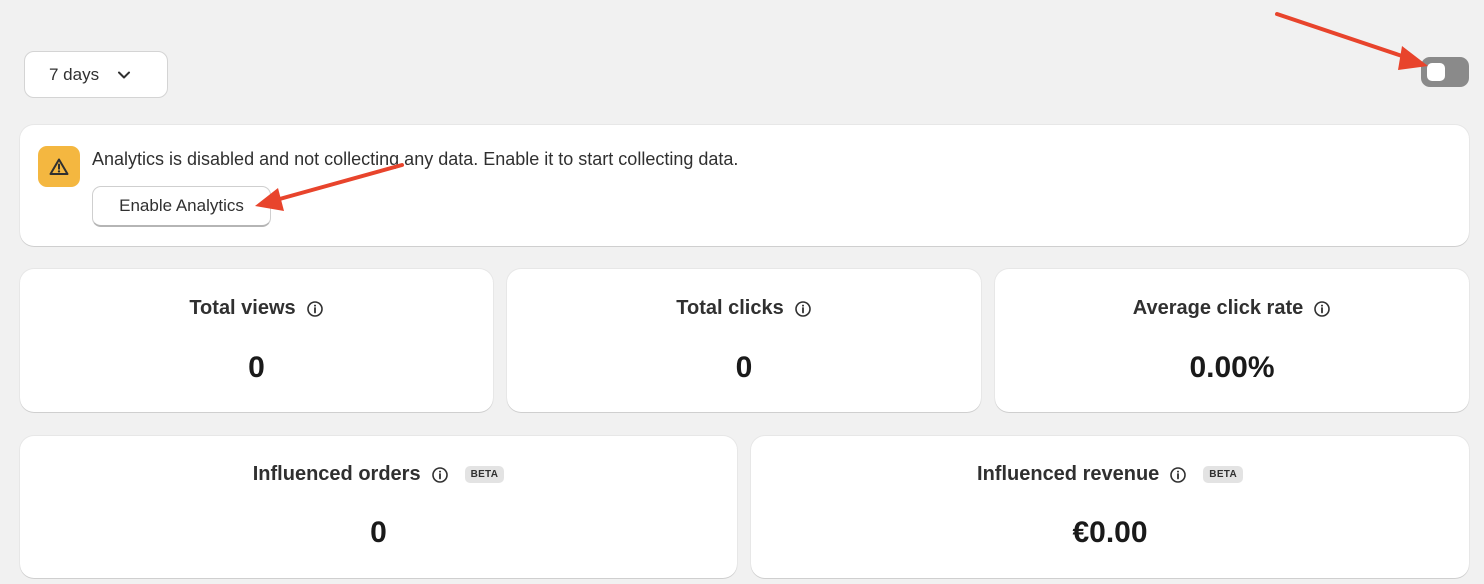  Describe the element at coordinates (242, 308) in the screenshot. I see `metric-title: Total views` at that location.